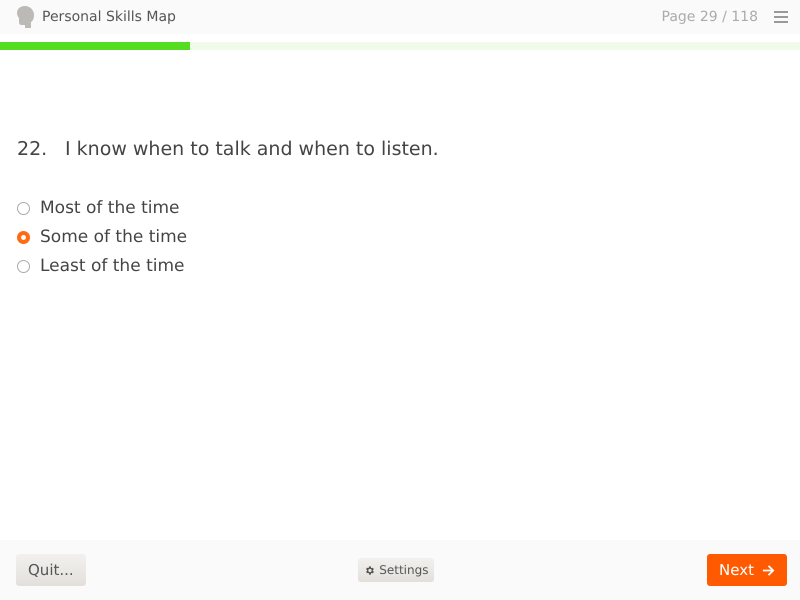 Image resolution: width=800 pixels, height=600 pixels. I want to click on question-number: 22., so click(32, 149).